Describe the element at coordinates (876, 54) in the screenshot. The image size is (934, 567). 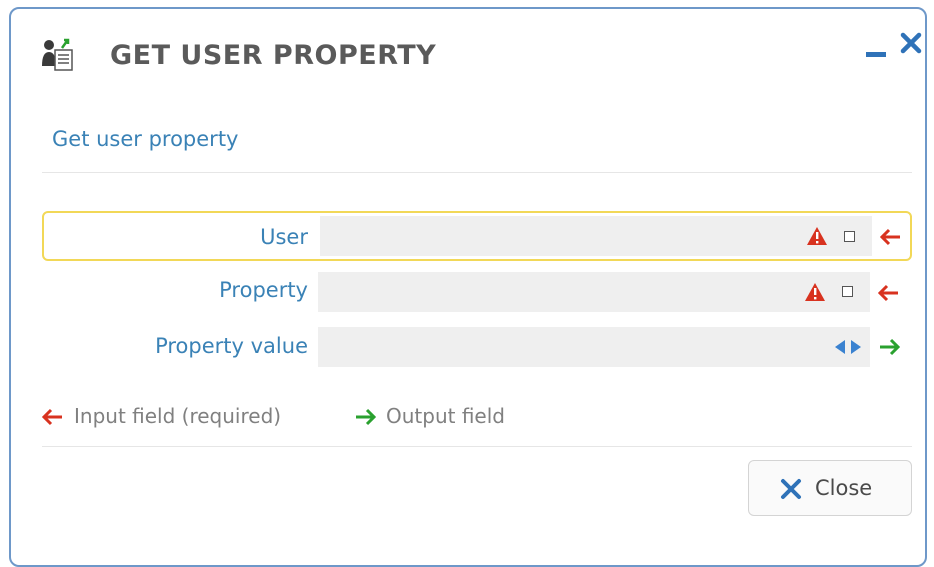
I see `minimize-icon` at that location.